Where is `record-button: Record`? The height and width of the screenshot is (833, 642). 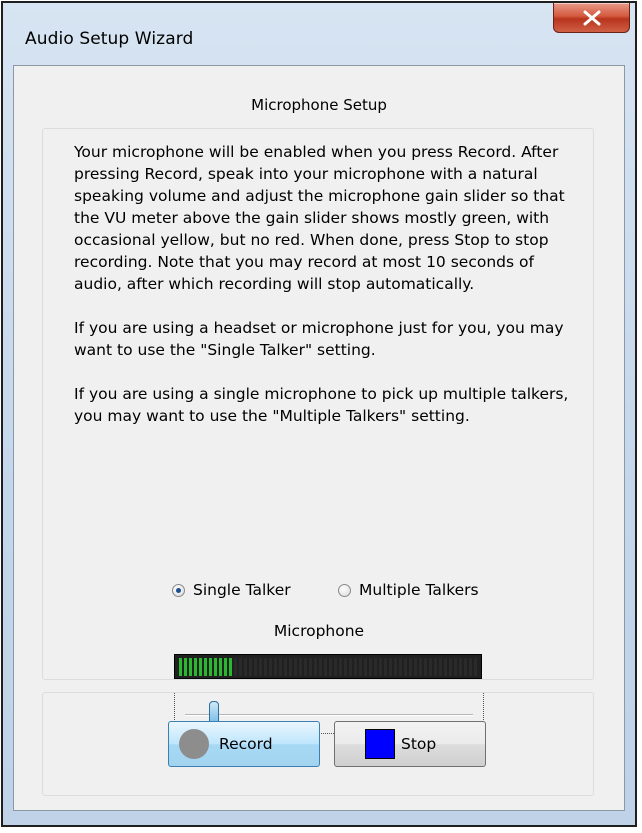
record-button: Record is located at coordinates (244, 744).